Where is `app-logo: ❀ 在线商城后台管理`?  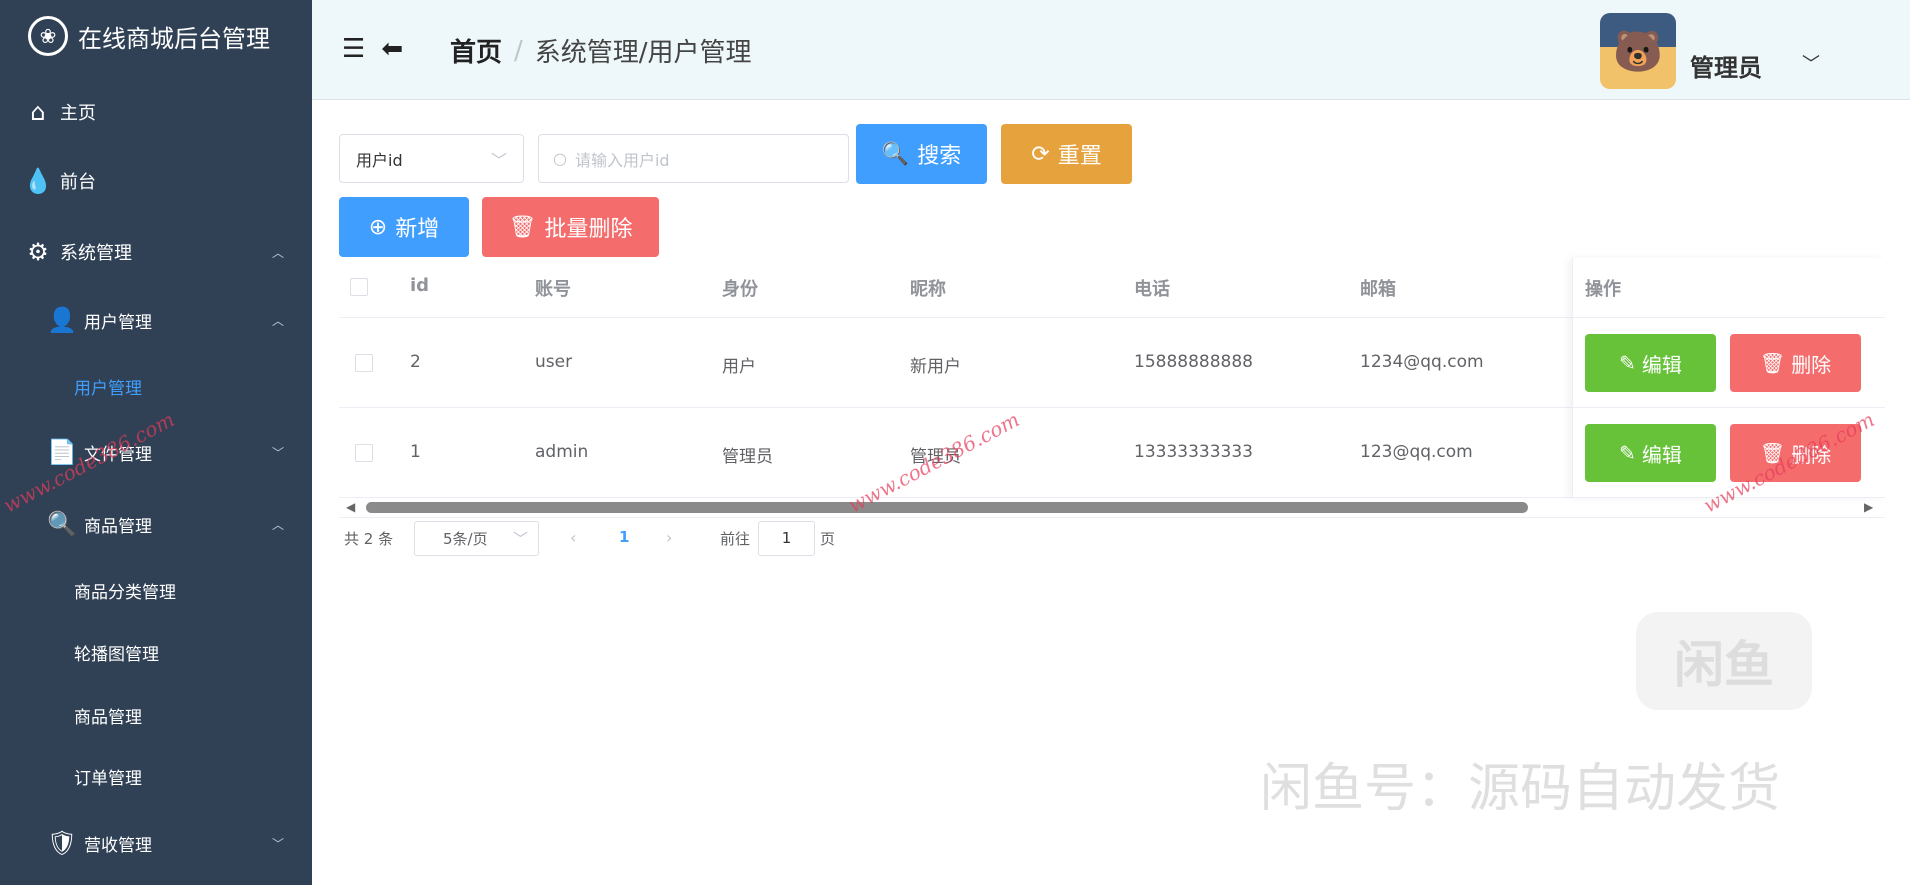 app-logo: ❀ 在线商城后台管理 is located at coordinates (149, 36).